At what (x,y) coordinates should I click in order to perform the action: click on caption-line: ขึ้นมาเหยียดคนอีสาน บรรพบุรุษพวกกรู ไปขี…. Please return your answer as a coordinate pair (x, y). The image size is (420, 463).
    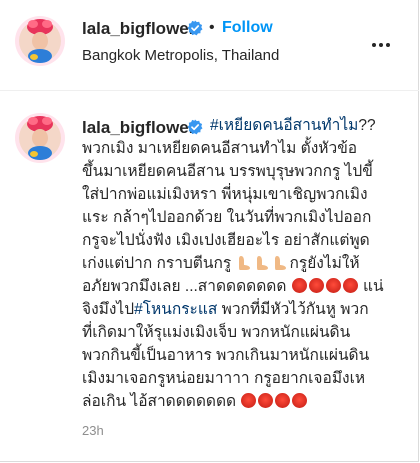
    Looking at the image, I should click on (227, 171).